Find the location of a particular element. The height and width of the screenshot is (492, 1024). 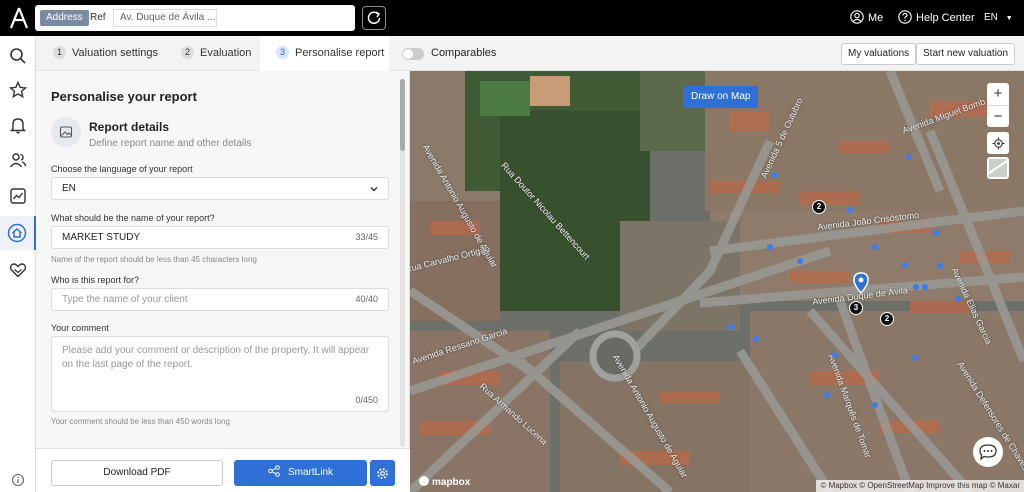

nav-valuation is located at coordinates (18, 233).